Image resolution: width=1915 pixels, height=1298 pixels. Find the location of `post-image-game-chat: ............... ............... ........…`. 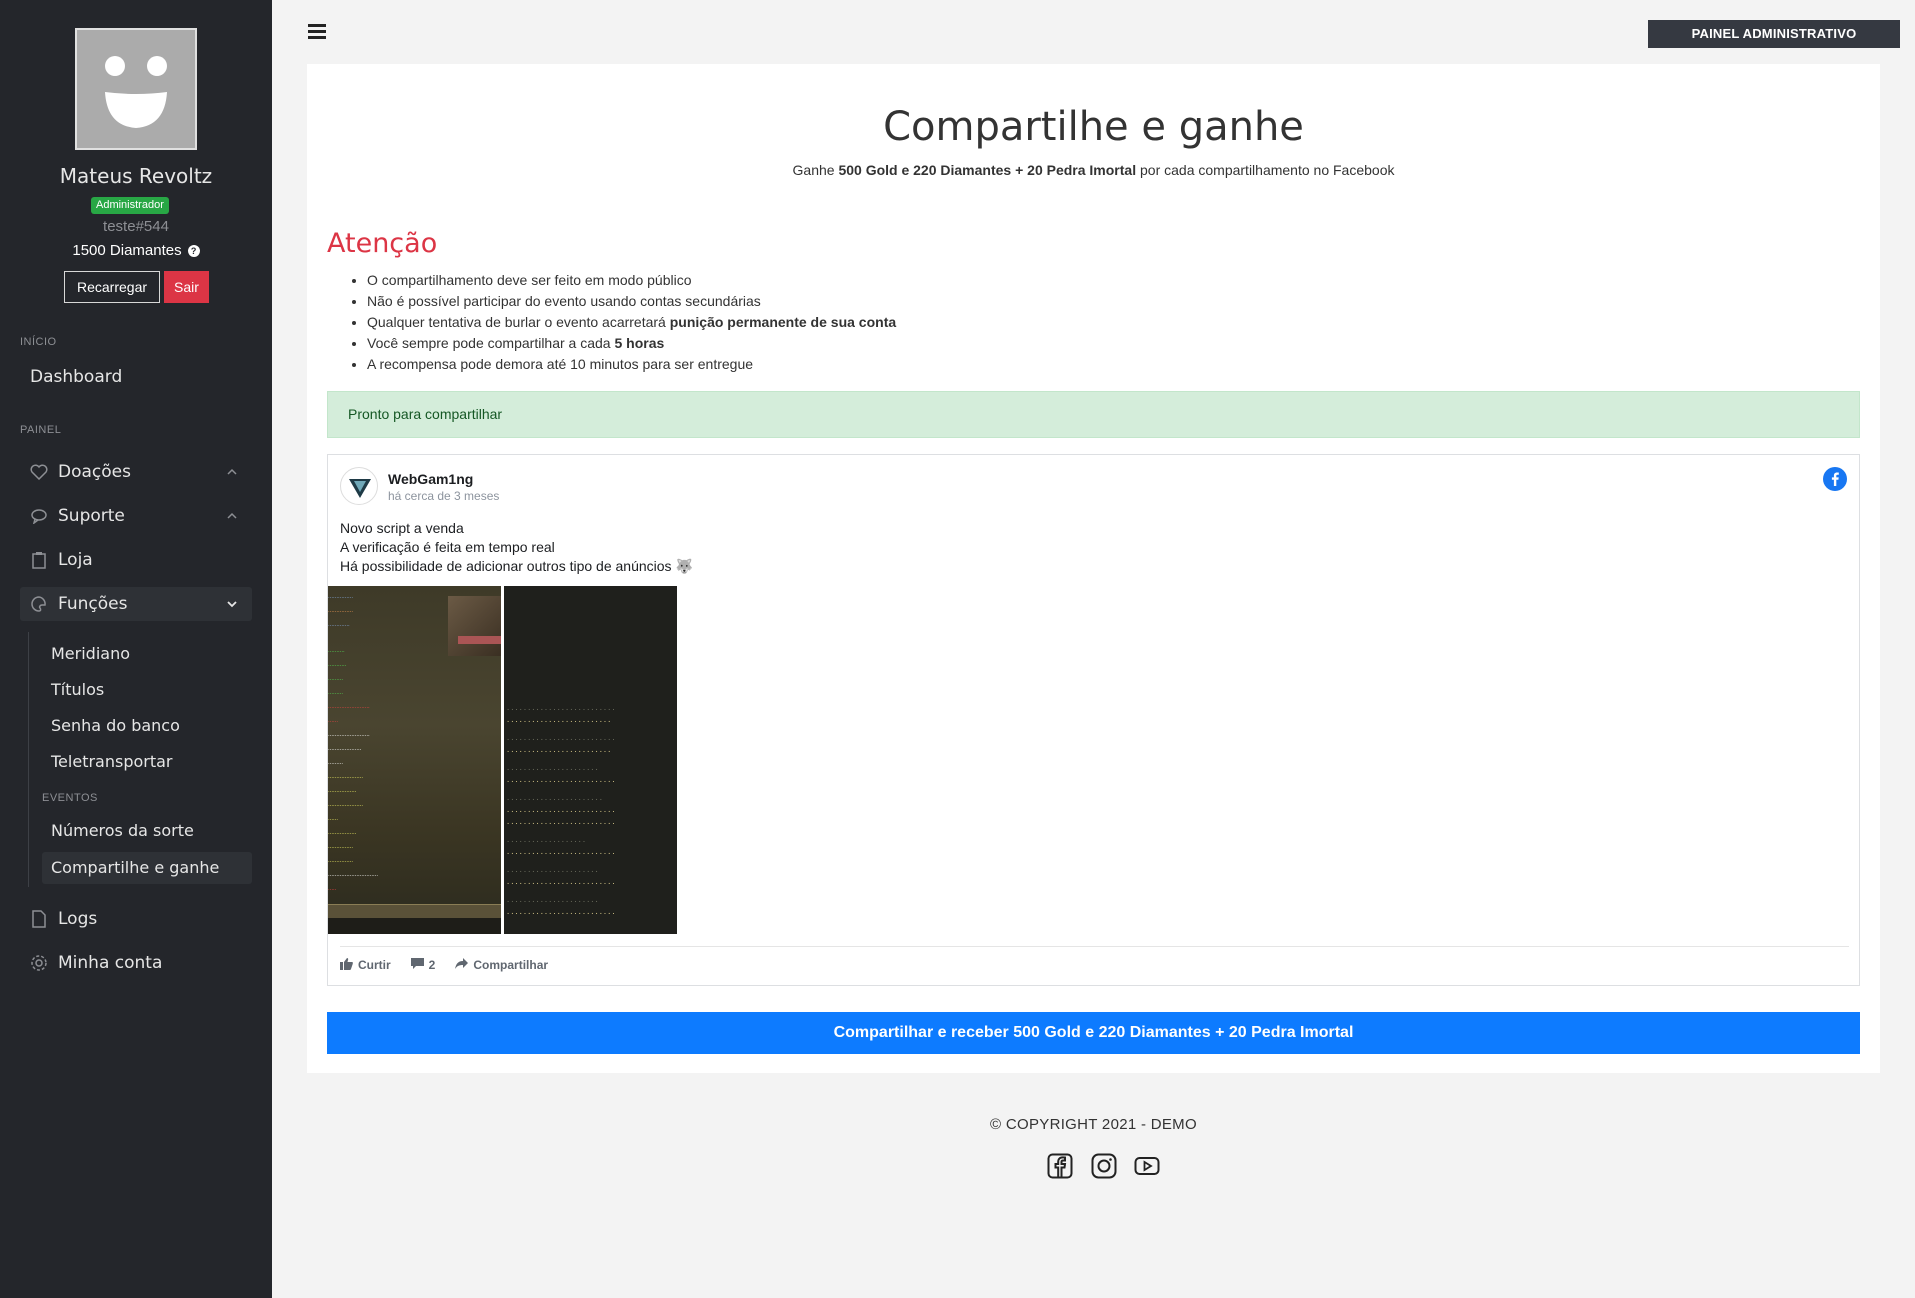

post-image-game-chat: ............... ............... ........… is located at coordinates (414, 760).